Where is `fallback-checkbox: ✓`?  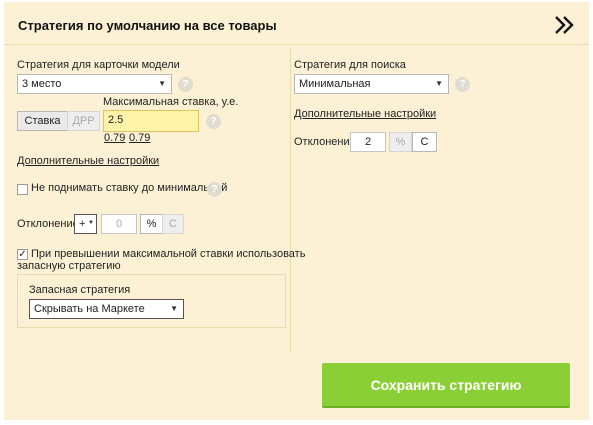 fallback-checkbox: ✓ is located at coordinates (22, 254).